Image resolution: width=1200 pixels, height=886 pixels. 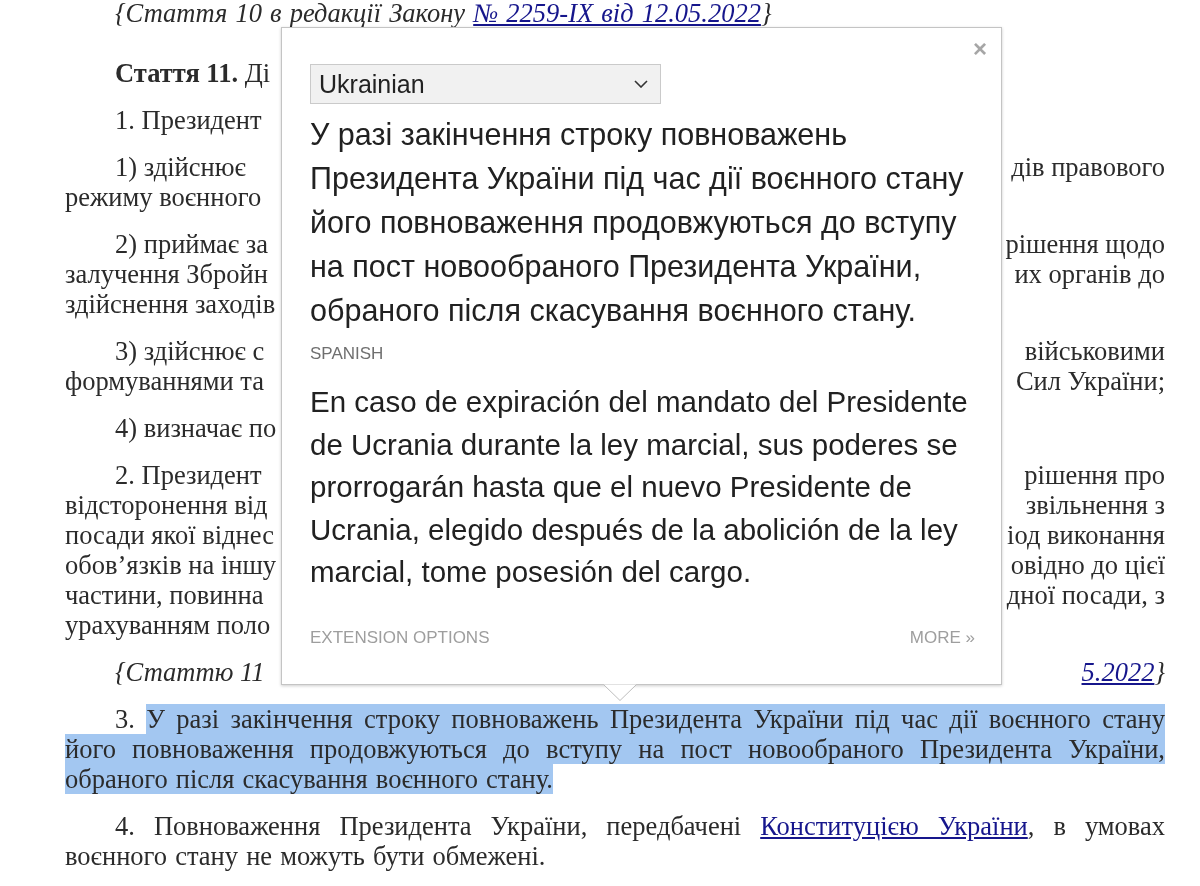 I want to click on text-line: их органів до, so click(x=1089, y=274).